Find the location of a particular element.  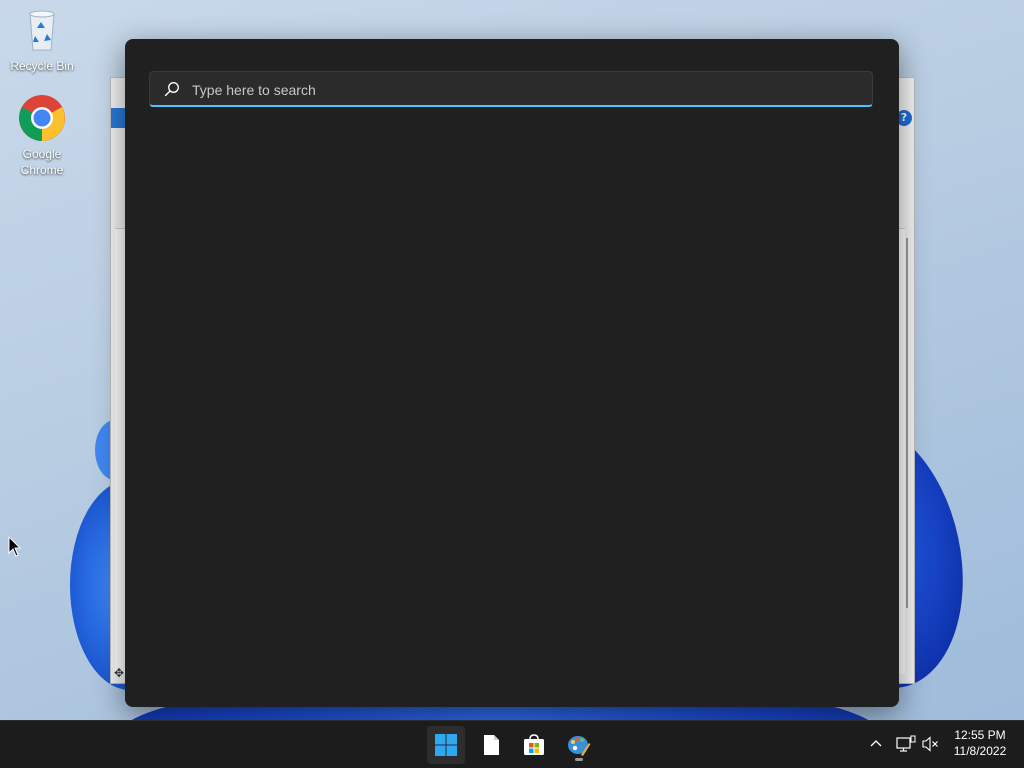

network-icon is located at coordinates (906, 744).